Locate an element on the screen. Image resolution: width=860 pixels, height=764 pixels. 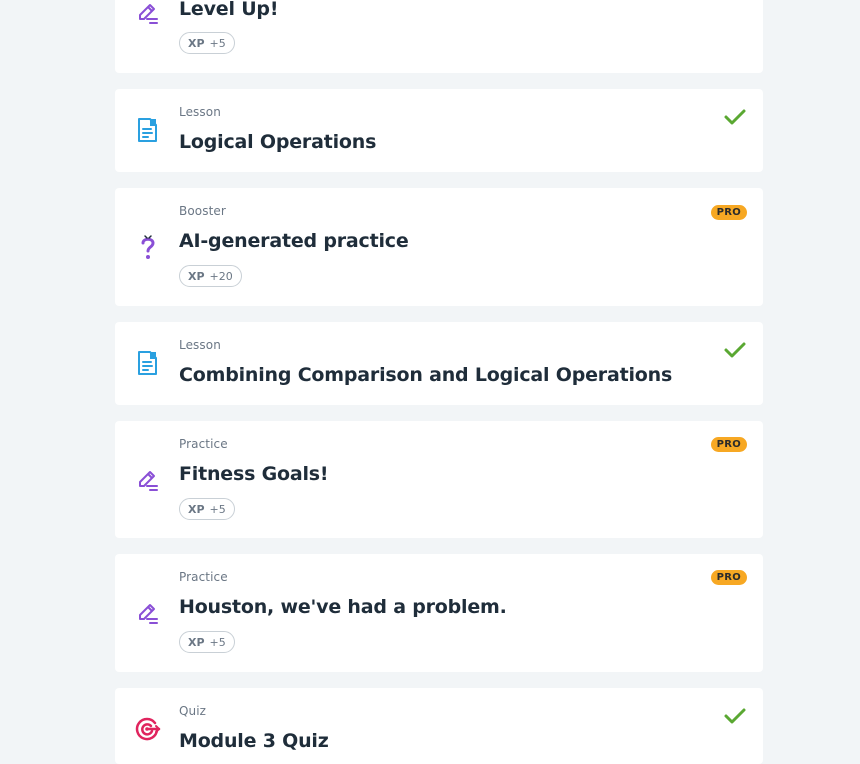
item-title: Module 3 Quiz is located at coordinates (254, 741).